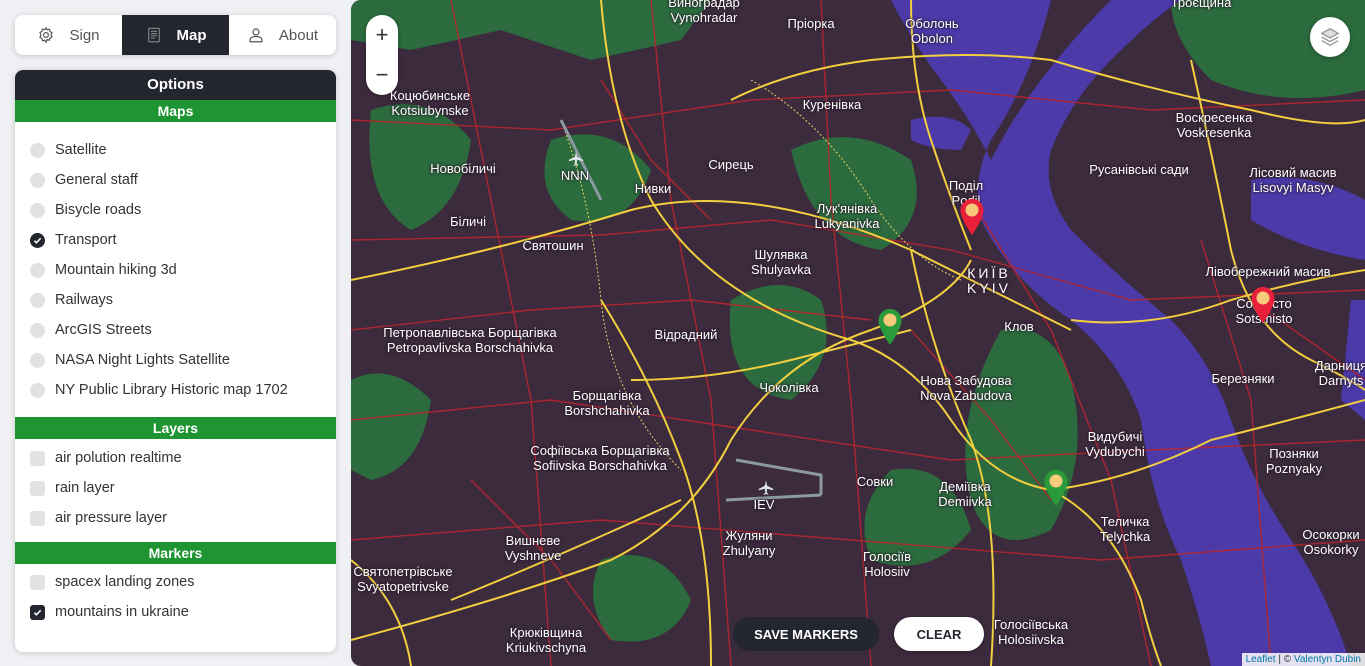 Image resolution: width=1365 pixels, height=666 pixels. I want to click on save-markers-button: SAVE MARKERS, so click(806, 634).